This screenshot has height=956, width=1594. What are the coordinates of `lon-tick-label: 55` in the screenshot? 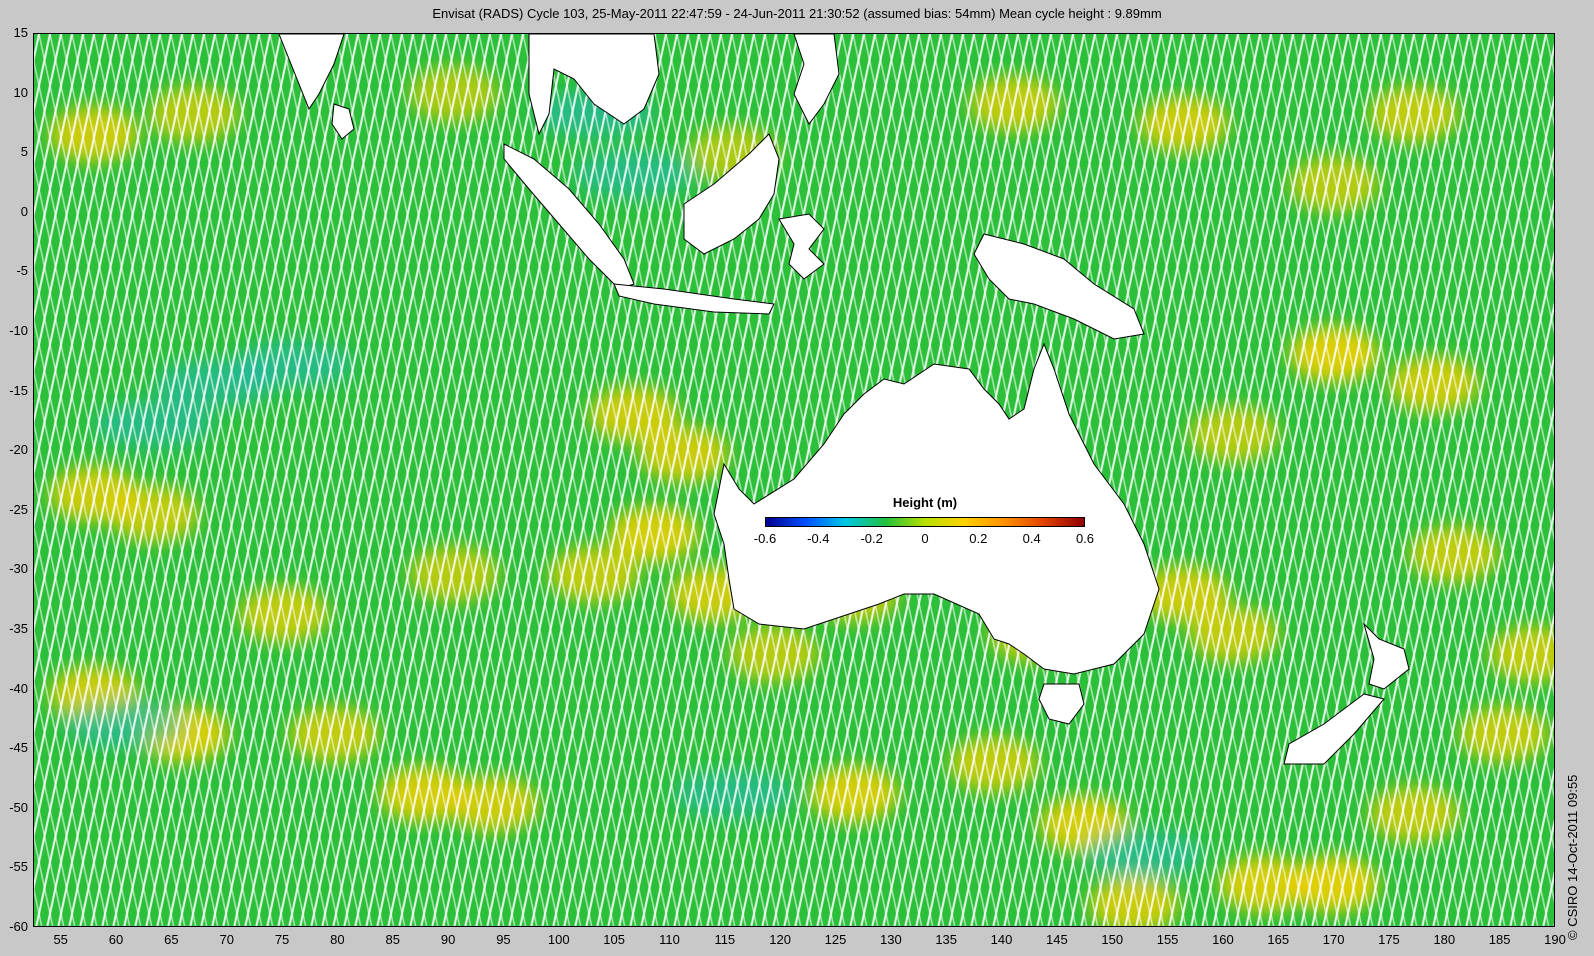 It's located at (60, 939).